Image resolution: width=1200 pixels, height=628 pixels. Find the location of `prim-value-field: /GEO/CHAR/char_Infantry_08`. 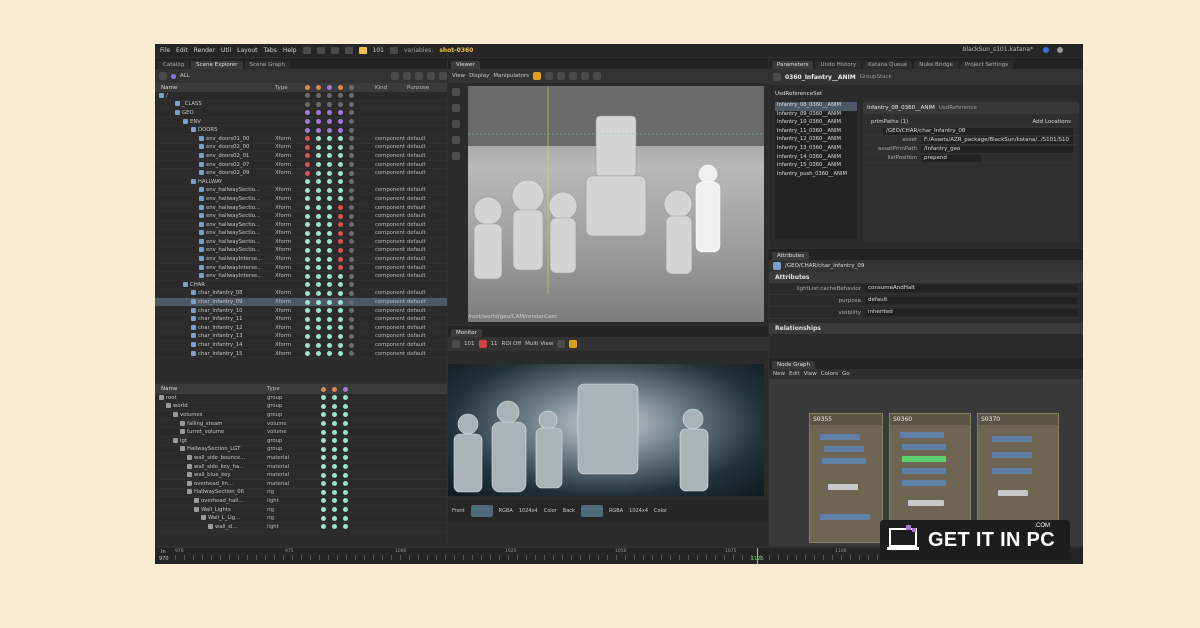

prim-value-field: /GEO/CHAR/char_Infantry_08 is located at coordinates (978, 131).